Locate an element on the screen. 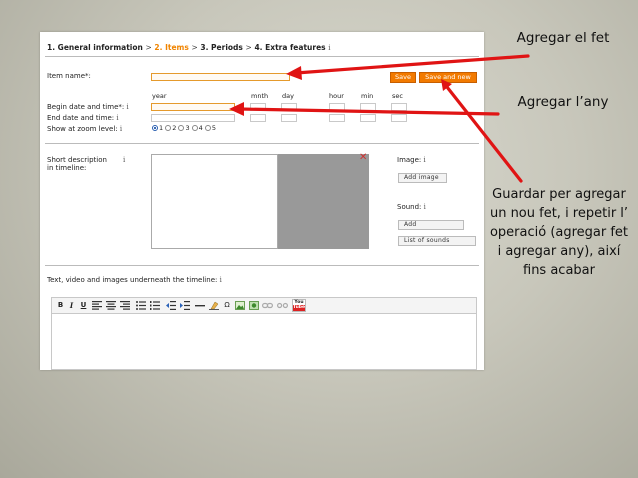 This screenshot has height=478, width=638. step-items: 2. Items is located at coordinates (171, 47).